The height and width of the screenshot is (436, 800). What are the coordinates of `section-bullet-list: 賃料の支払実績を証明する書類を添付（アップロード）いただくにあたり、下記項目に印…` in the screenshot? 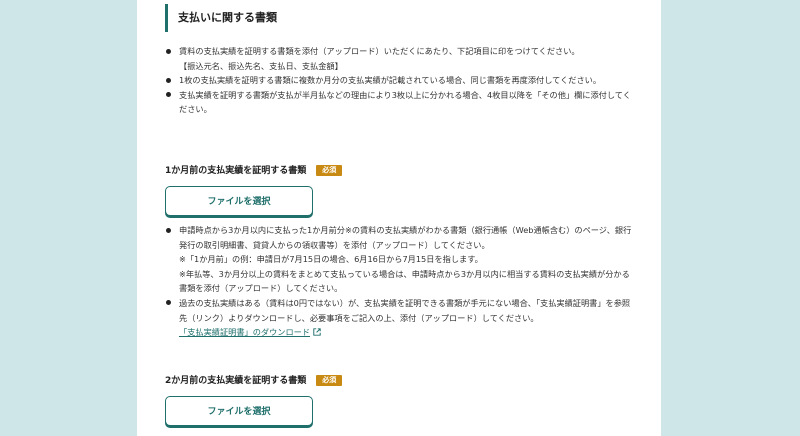 It's located at (400, 80).